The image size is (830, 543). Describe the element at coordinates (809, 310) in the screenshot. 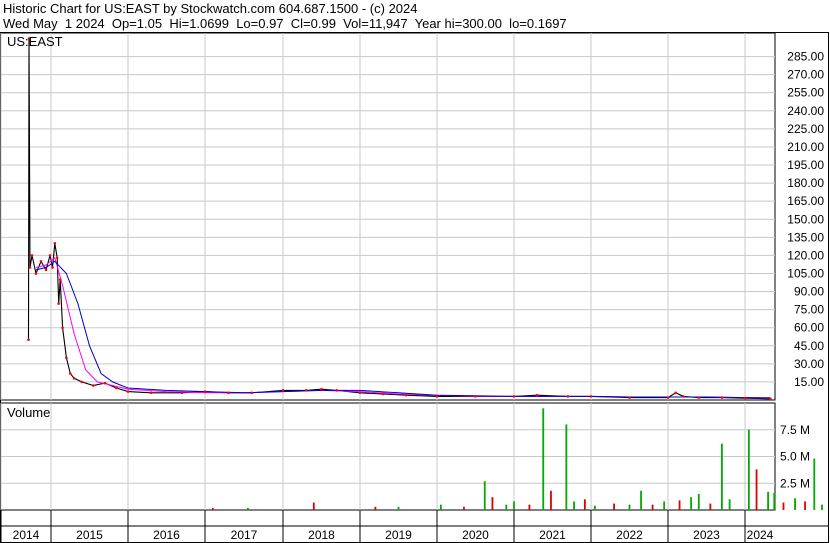

I see `price-y-tick-label: 75.00` at that location.